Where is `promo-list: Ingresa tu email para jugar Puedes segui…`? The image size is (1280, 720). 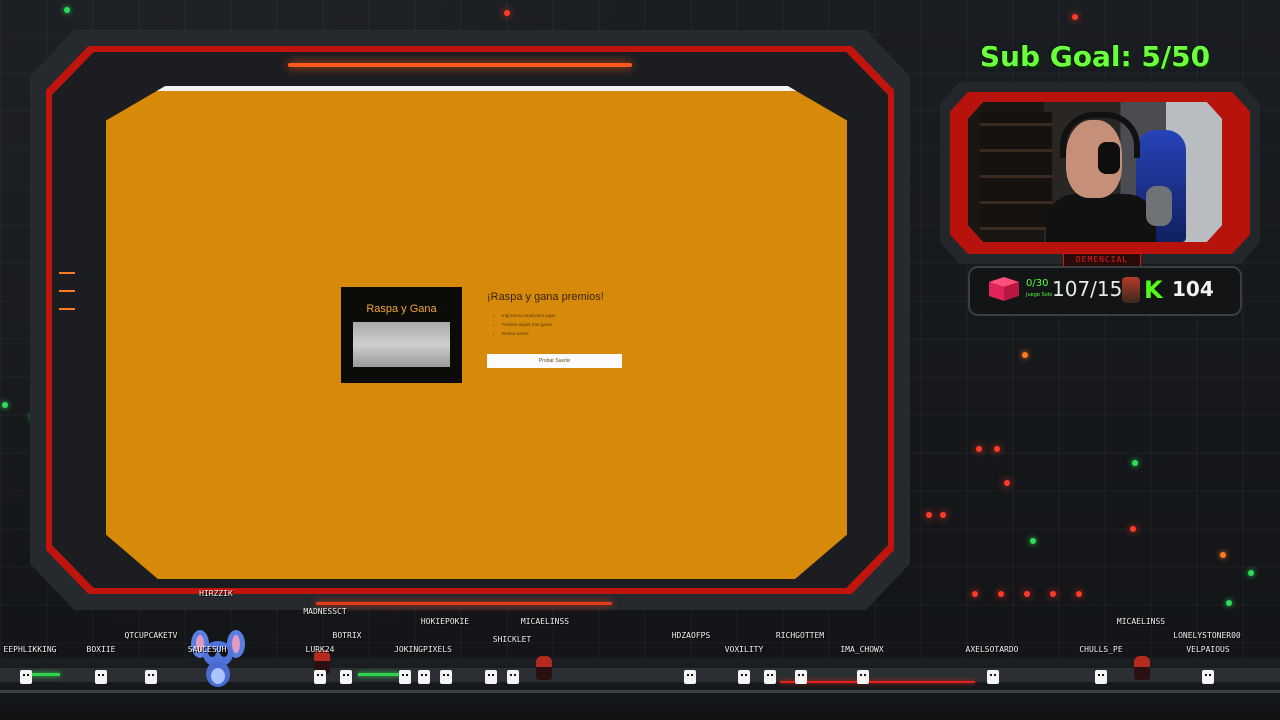
promo-list: Ingresa tu email para jugar Puedes segui… is located at coordinates (525, 324).